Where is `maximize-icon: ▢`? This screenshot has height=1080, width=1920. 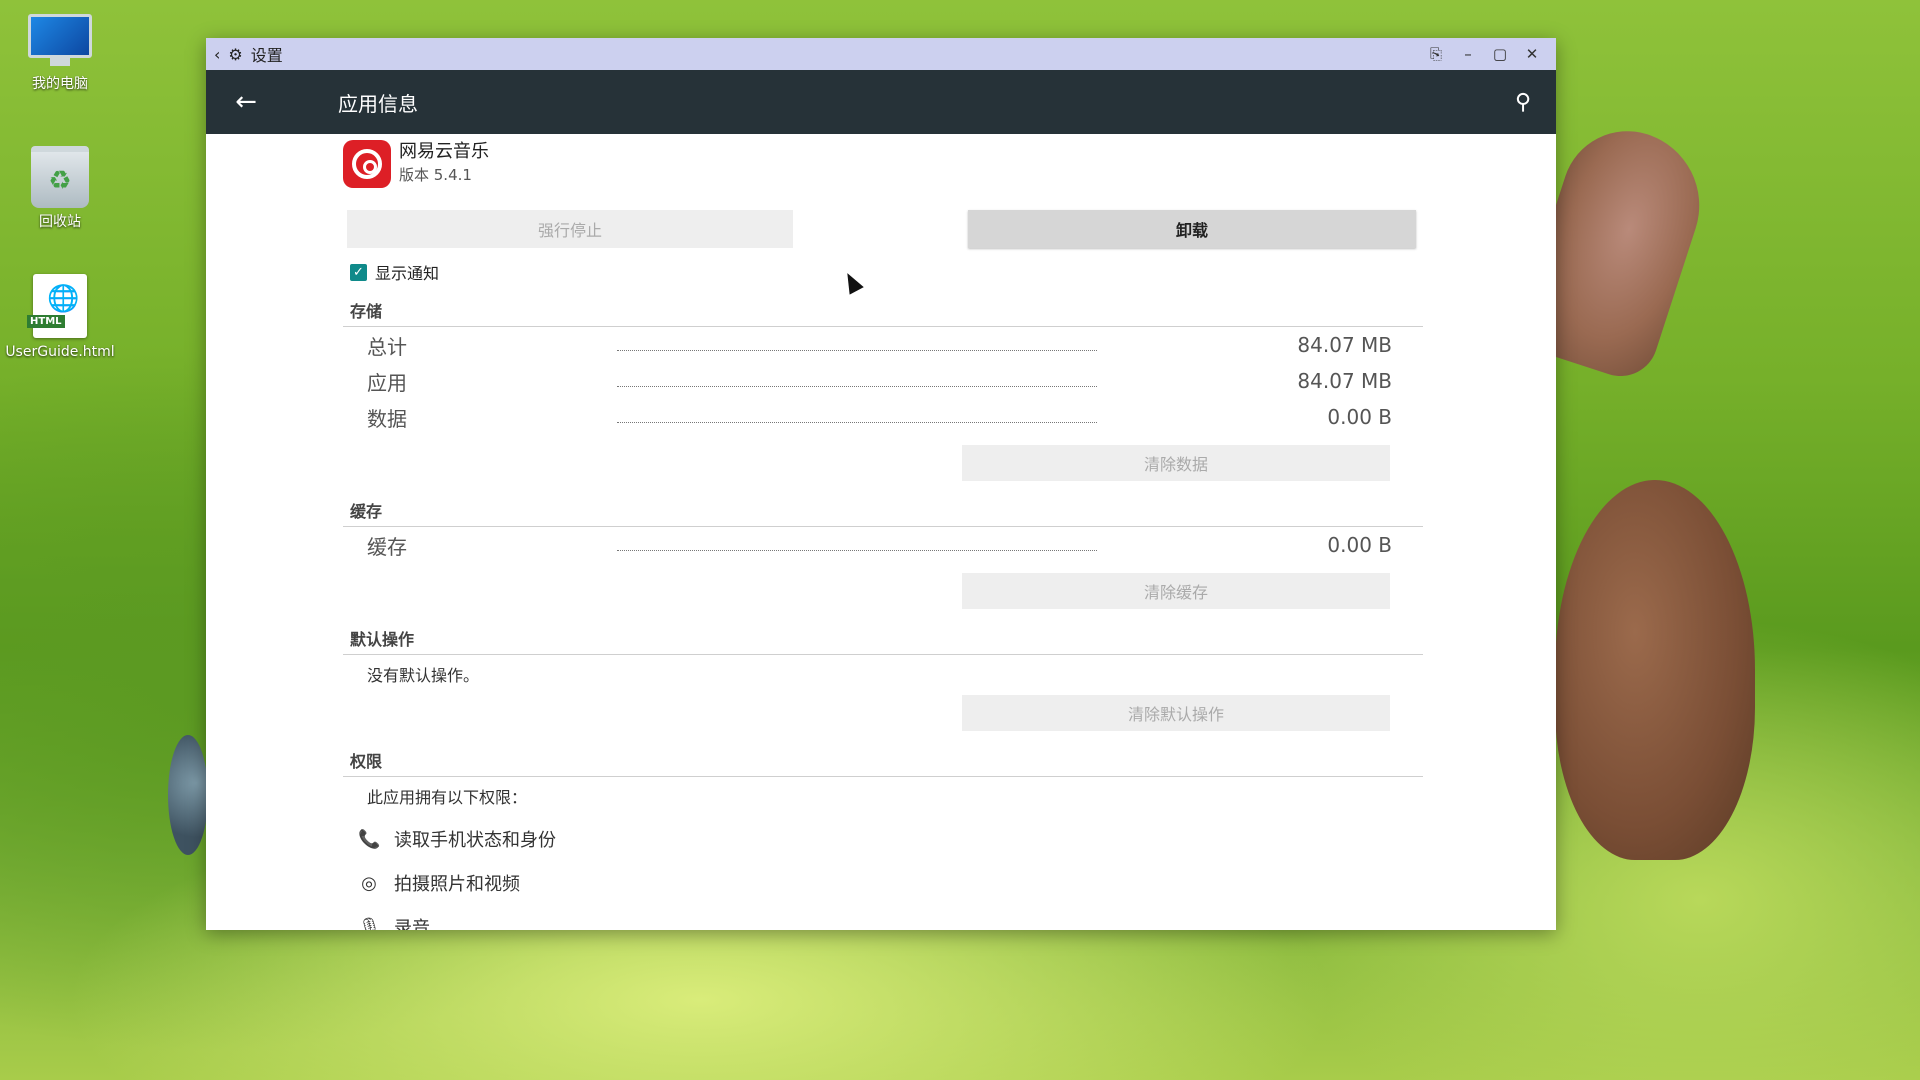
maximize-icon: ▢ is located at coordinates (1500, 54).